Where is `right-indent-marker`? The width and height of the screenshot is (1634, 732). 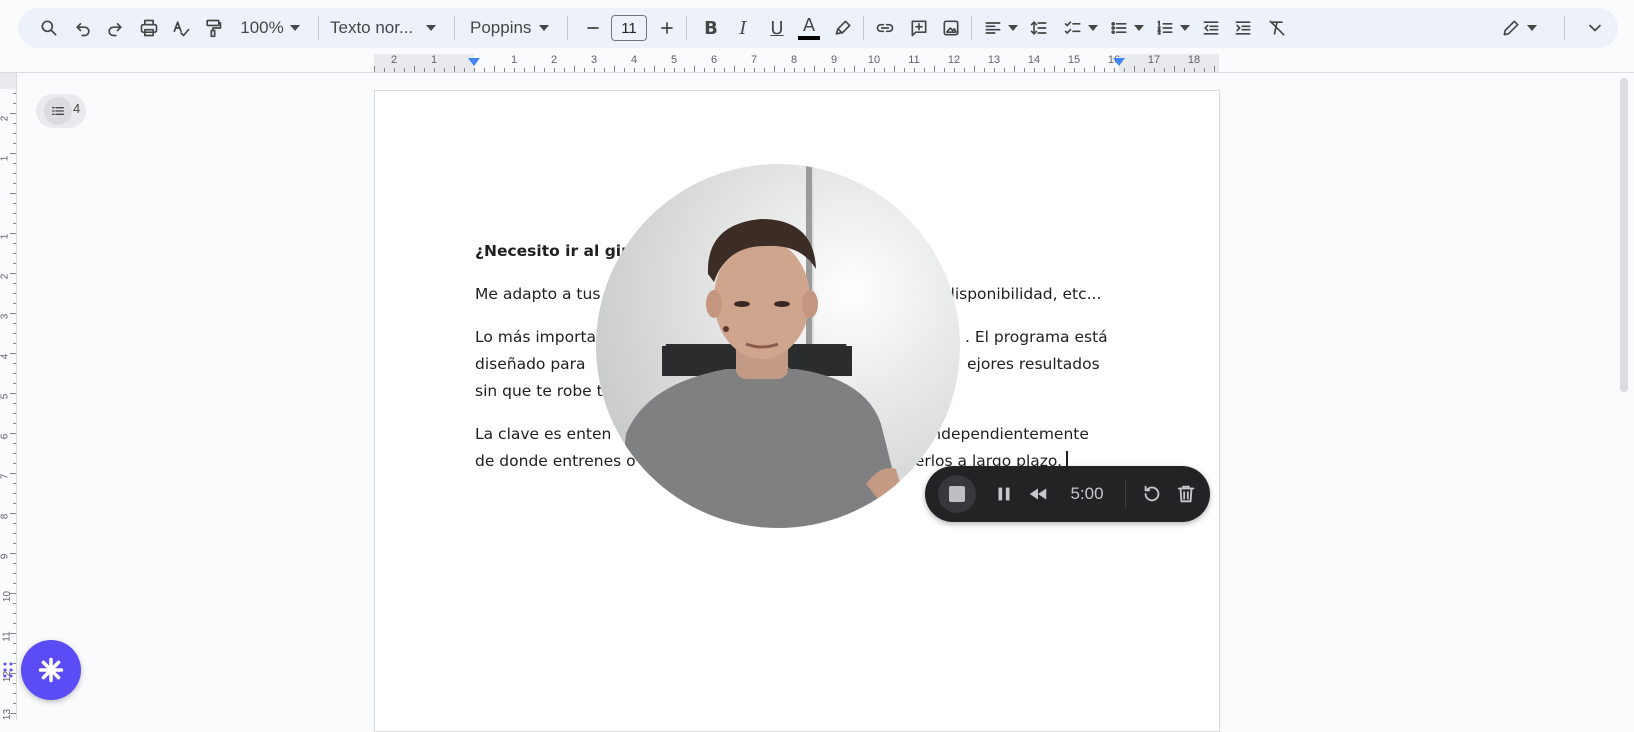 right-indent-marker is located at coordinates (1119, 62).